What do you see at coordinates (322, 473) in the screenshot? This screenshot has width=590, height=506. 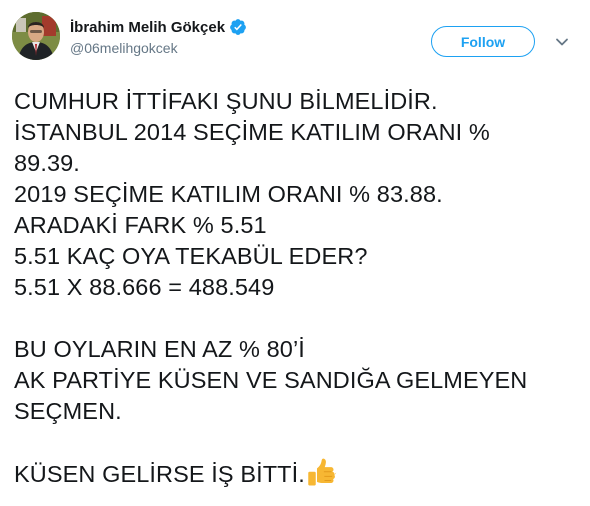 I see `thumbs-up-icon` at bounding box center [322, 473].